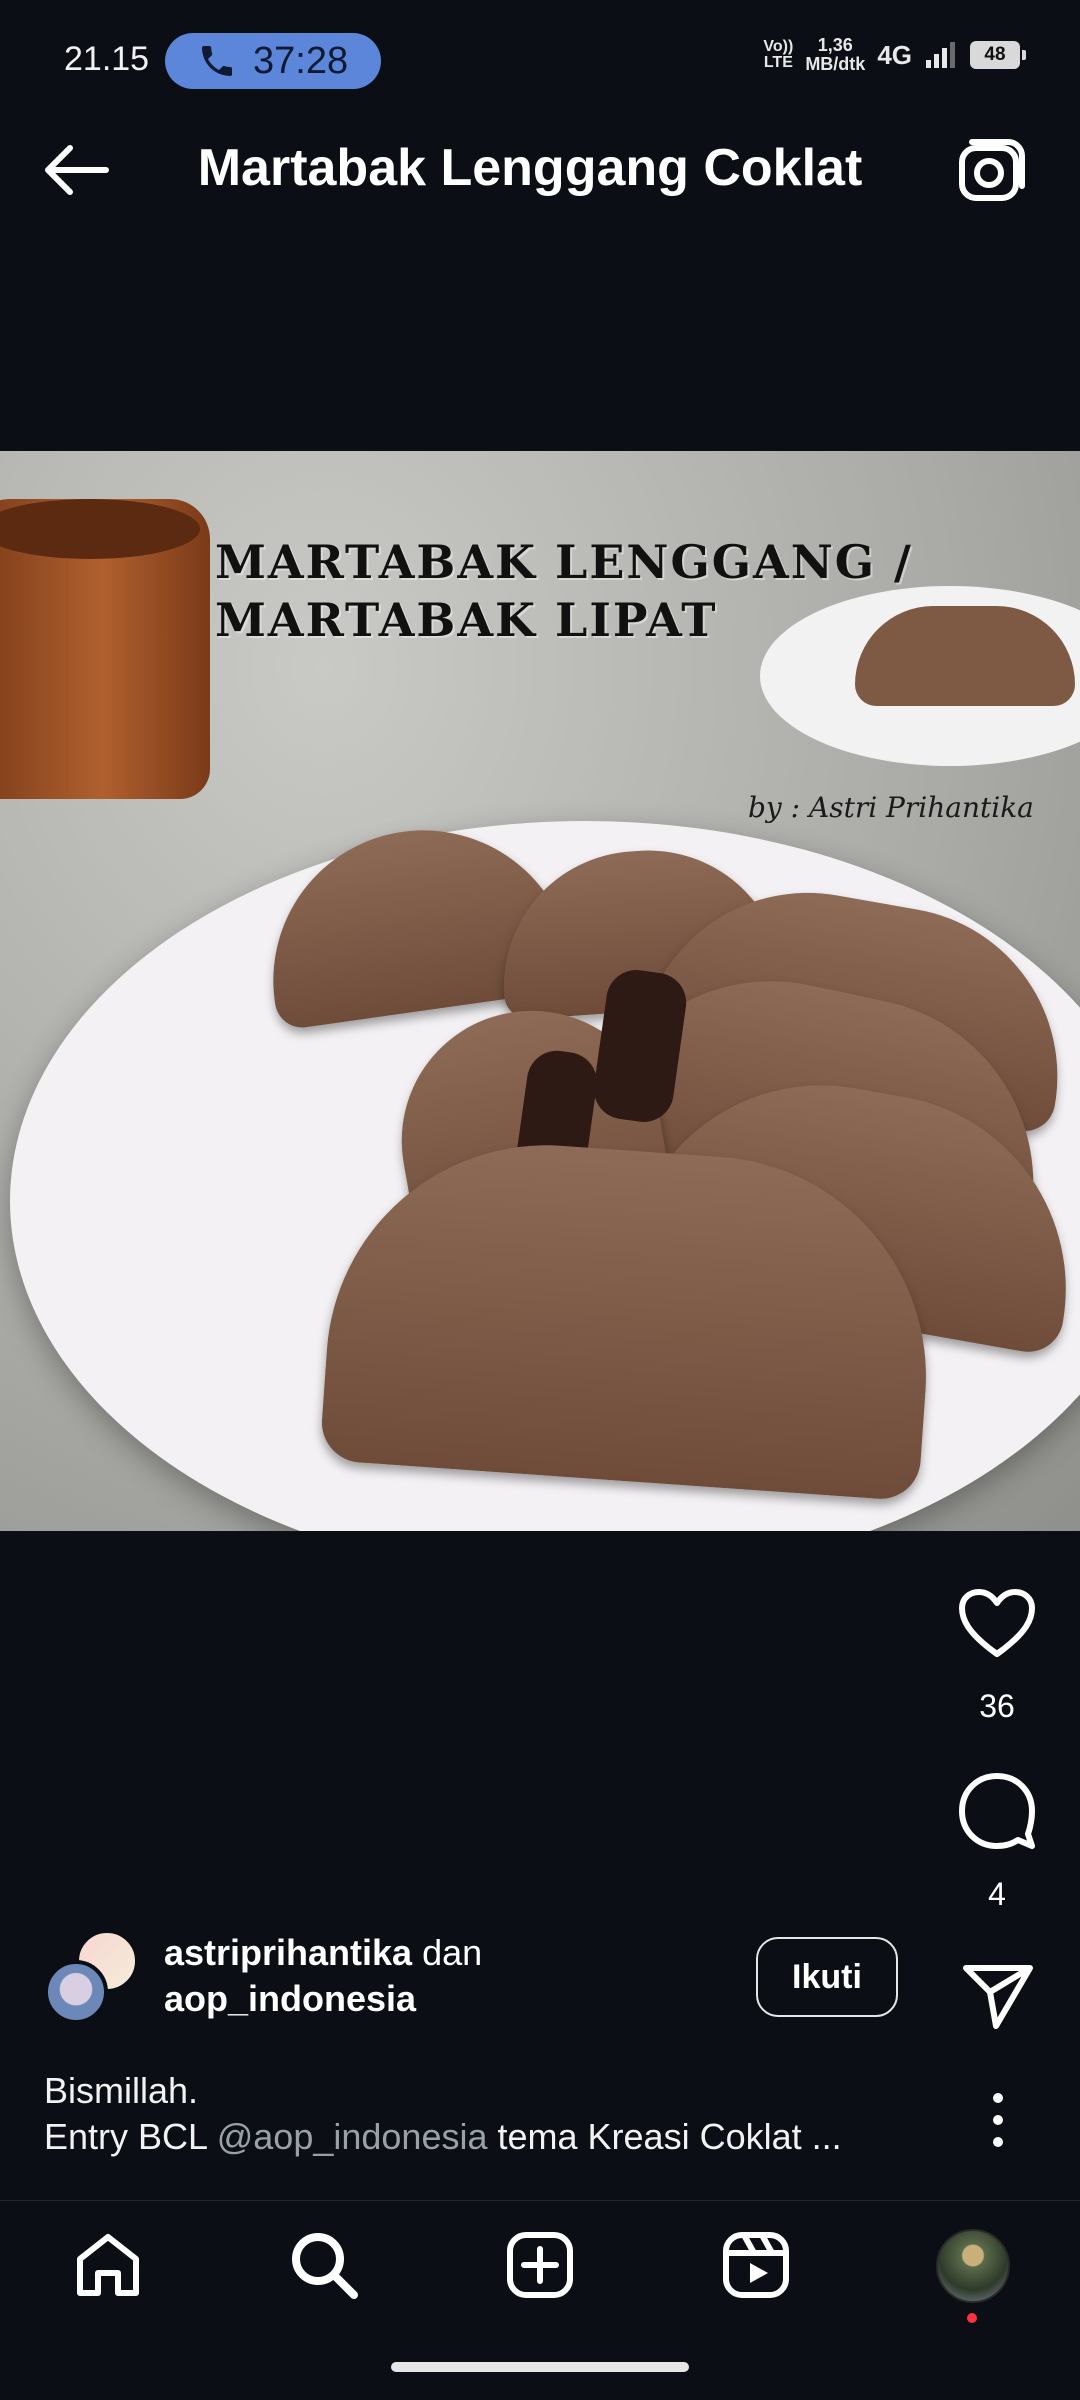 This screenshot has width=1080, height=2400. What do you see at coordinates (756, 2265) in the screenshot?
I see `reels-icon` at bounding box center [756, 2265].